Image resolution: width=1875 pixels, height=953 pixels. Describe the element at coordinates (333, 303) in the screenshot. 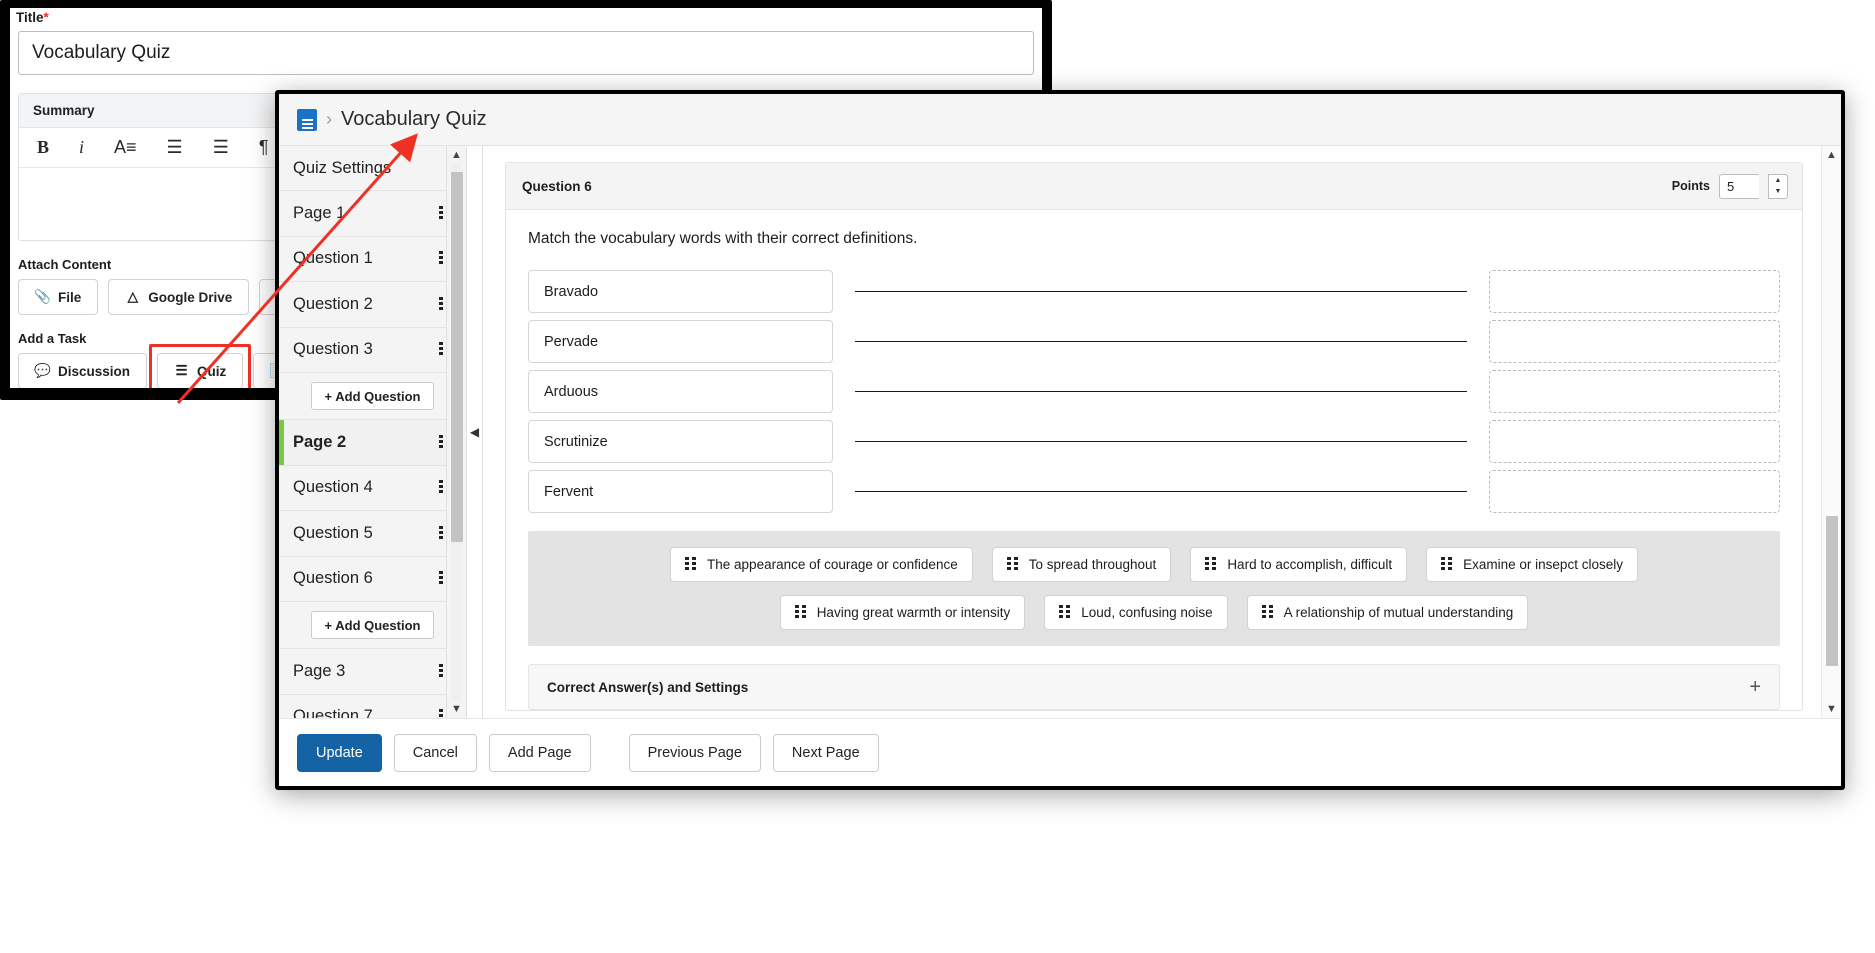

I see `sidebar-item-label: Question 2` at that location.